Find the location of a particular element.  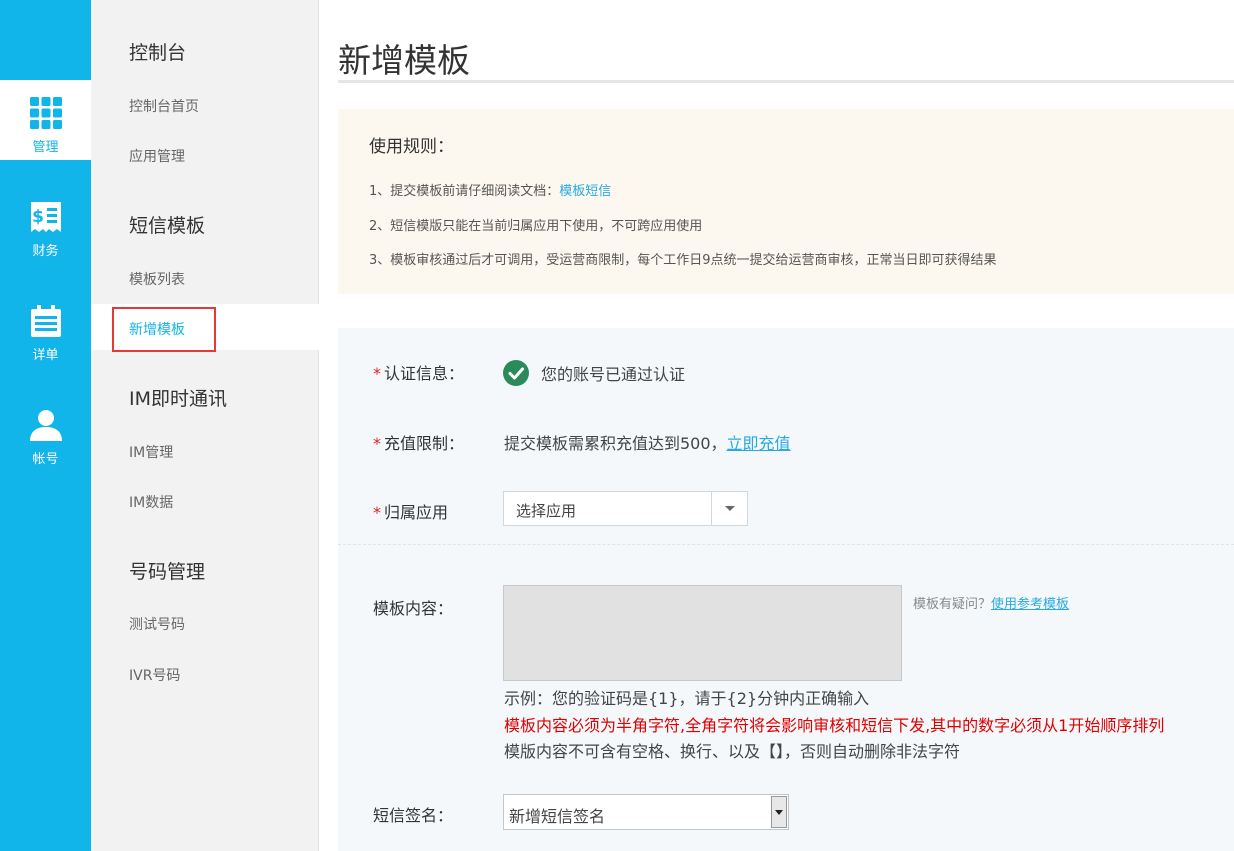

auth-status: 您的账号已通过认证 is located at coordinates (613, 374).